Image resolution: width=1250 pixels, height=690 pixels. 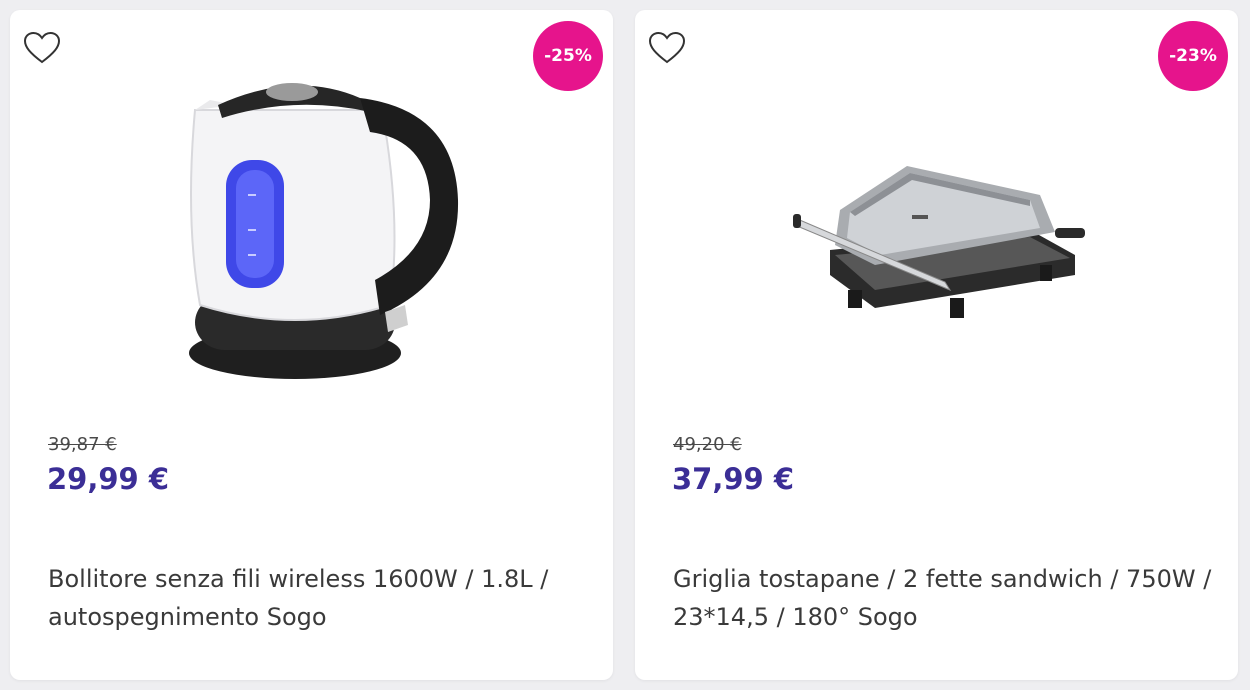 I want to click on original-price: 39,87 €, so click(x=82, y=444).